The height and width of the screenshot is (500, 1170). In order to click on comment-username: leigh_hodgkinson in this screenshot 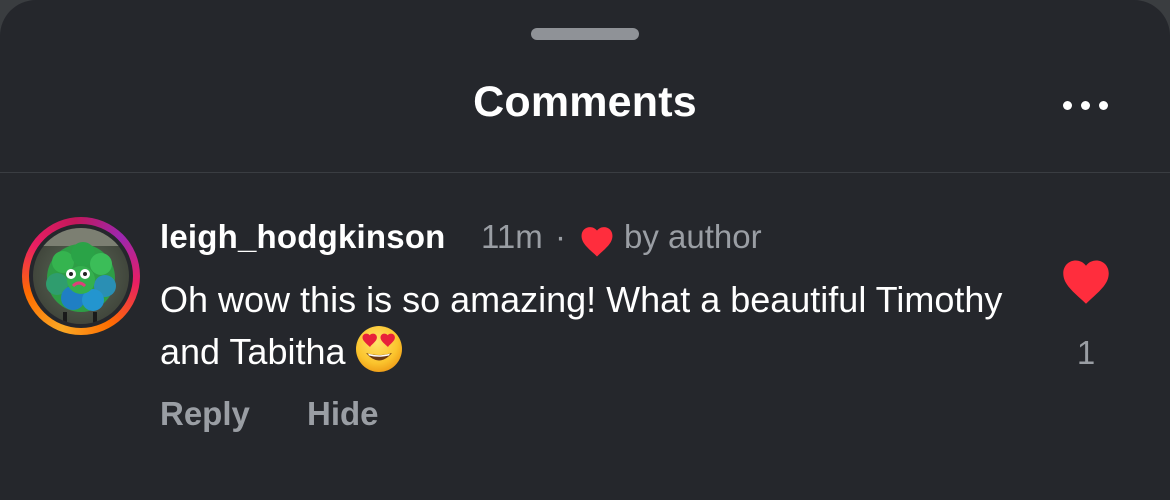, I will do `click(303, 237)`.